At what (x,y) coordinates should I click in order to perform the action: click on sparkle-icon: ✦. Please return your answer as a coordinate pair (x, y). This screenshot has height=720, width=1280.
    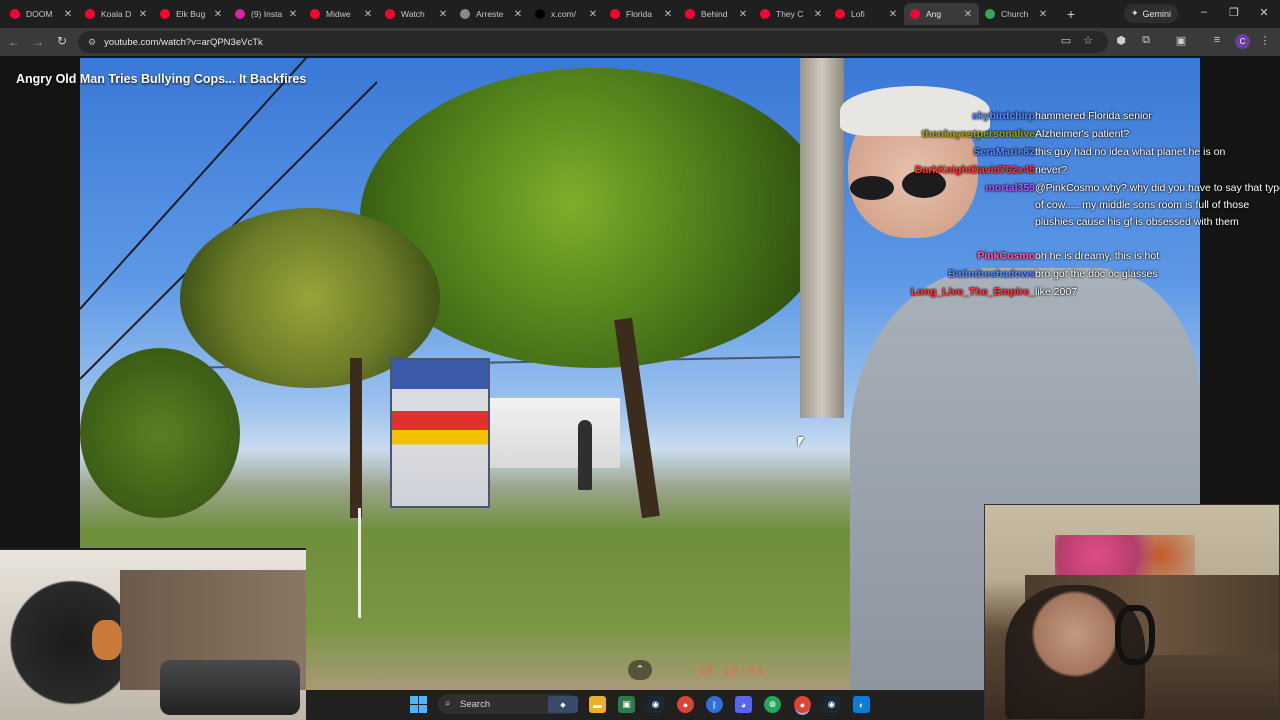
    Looking at the image, I should click on (1134, 13).